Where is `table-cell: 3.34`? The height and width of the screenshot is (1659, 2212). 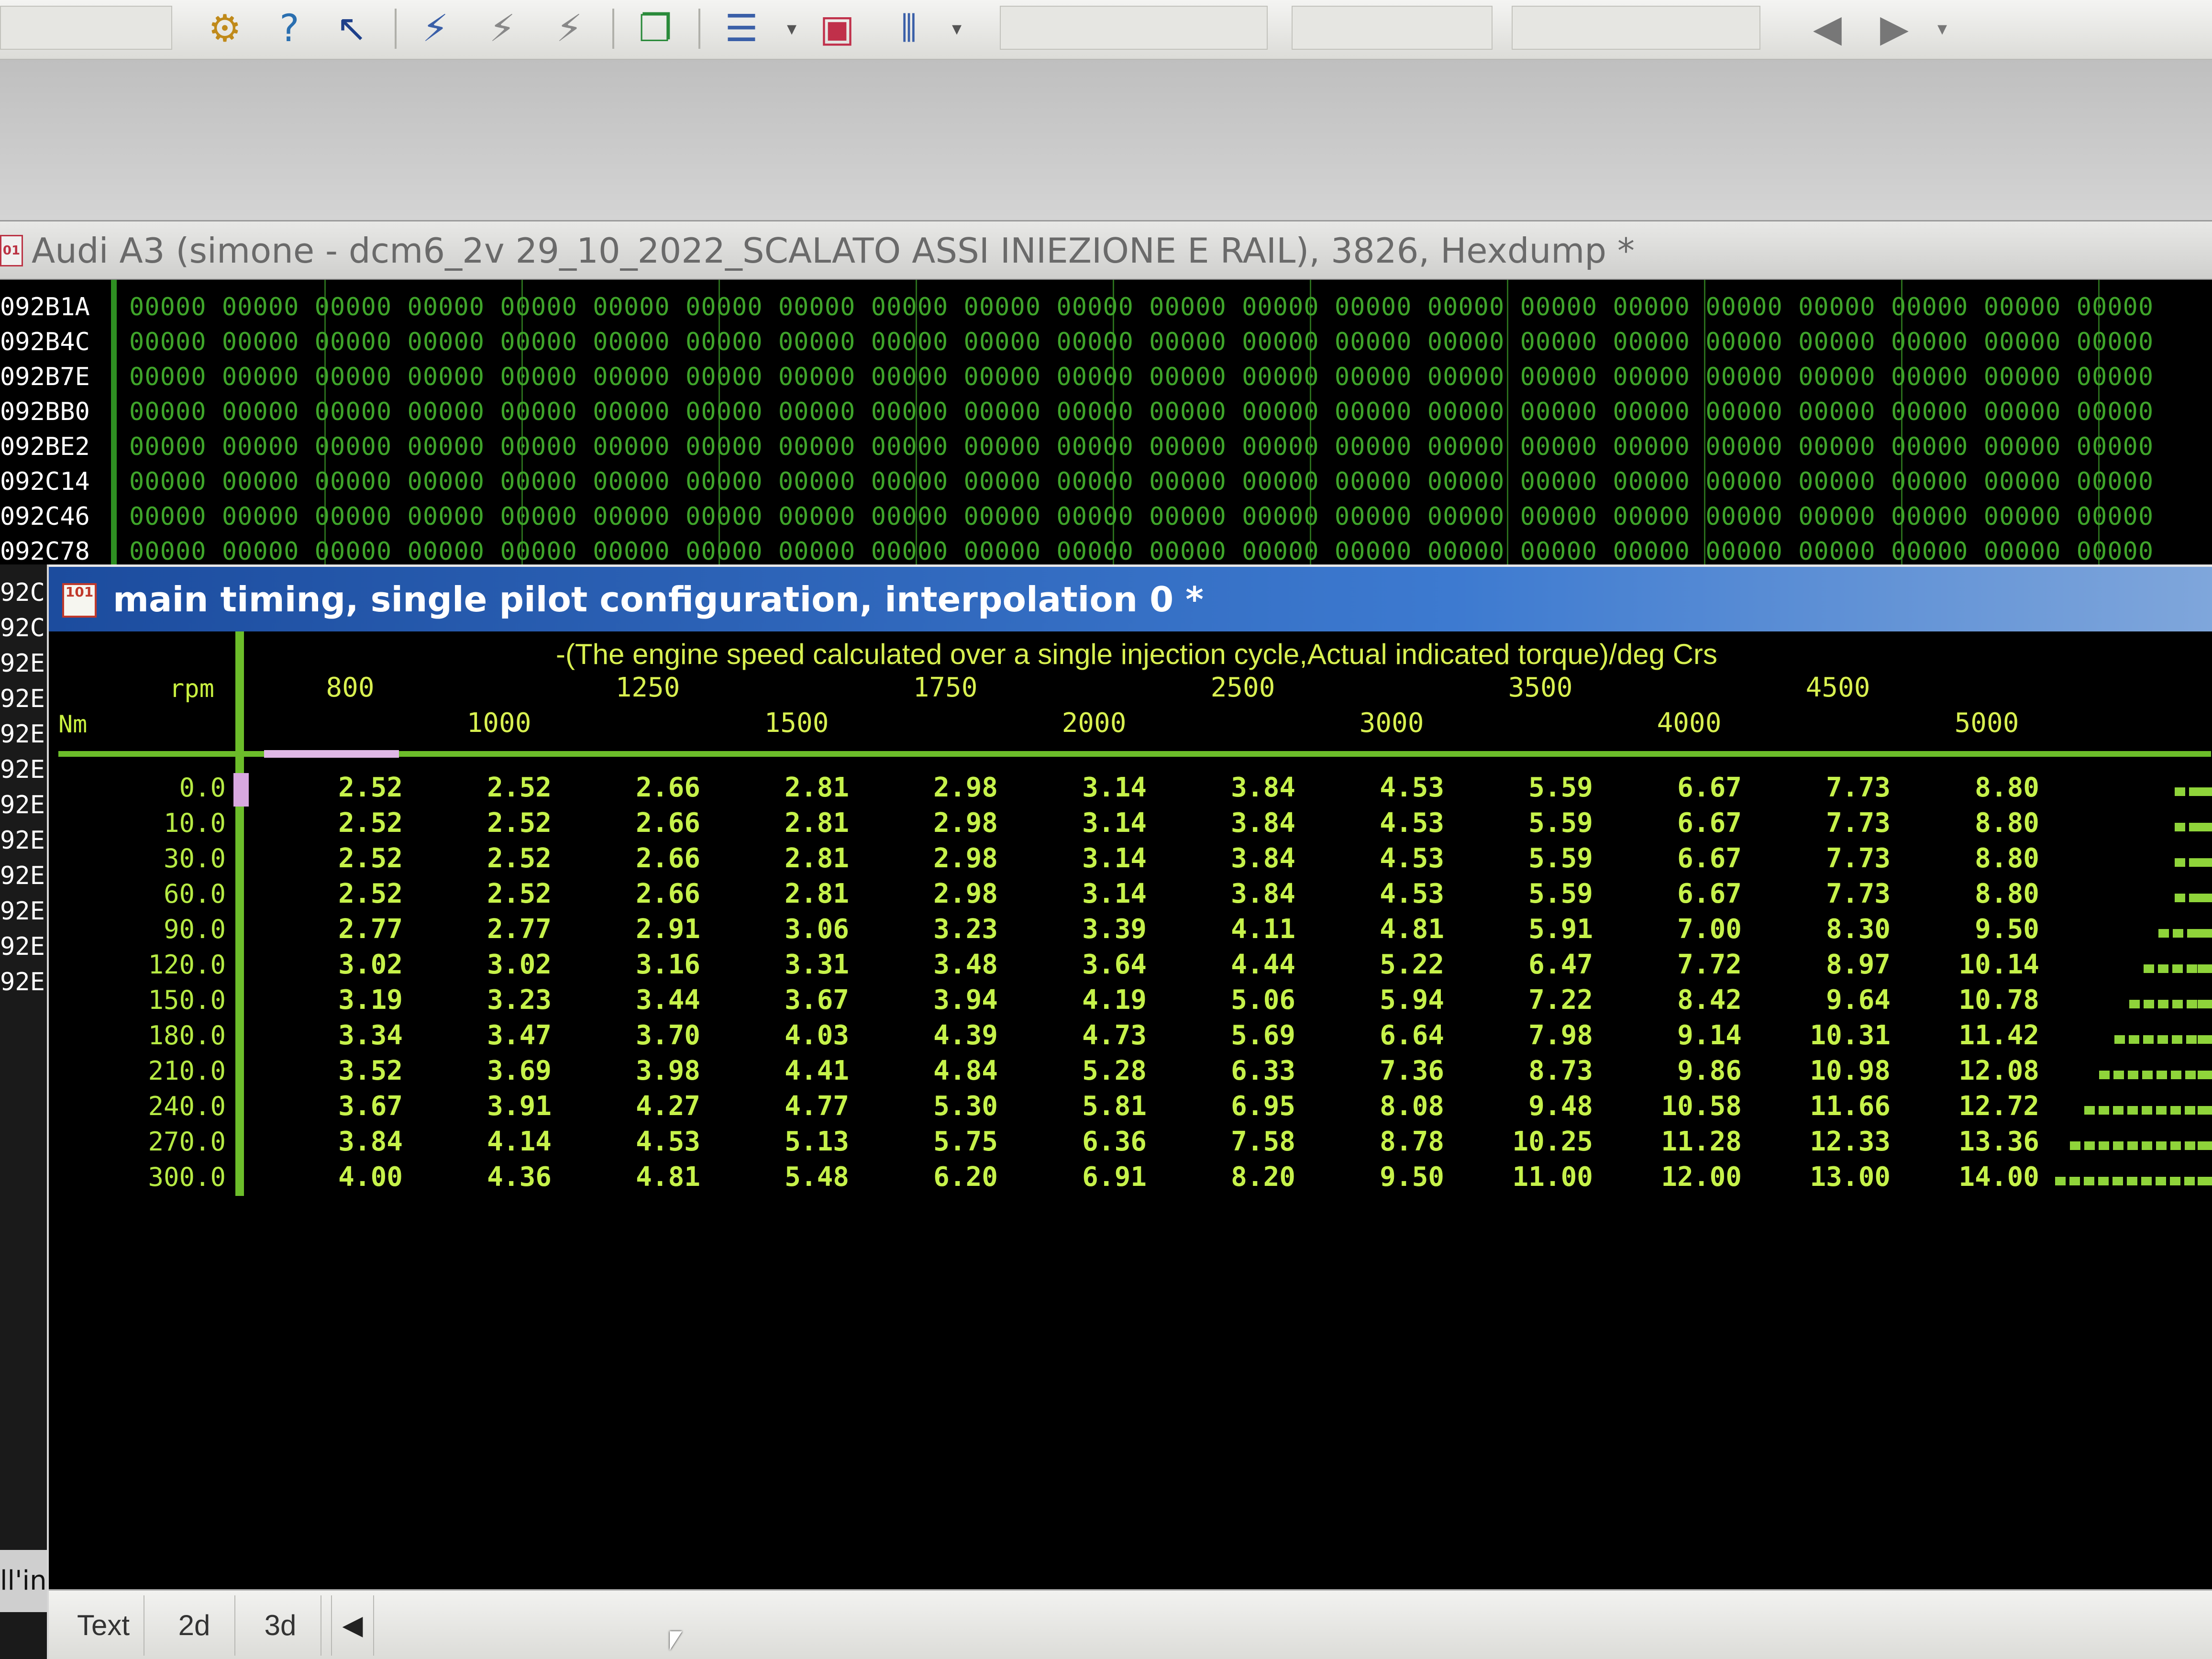 table-cell: 3.34 is located at coordinates (348, 1035).